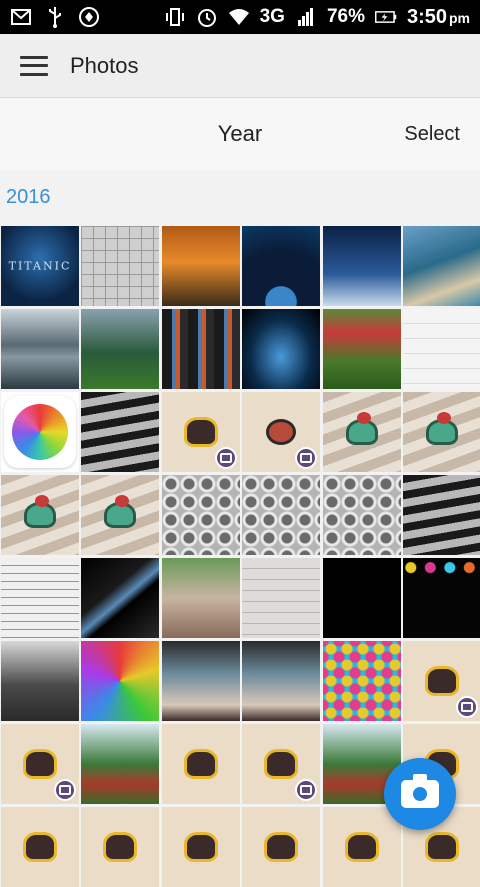 The width and height of the screenshot is (480, 887). I want to click on year-section-header: 2016, so click(240, 198).